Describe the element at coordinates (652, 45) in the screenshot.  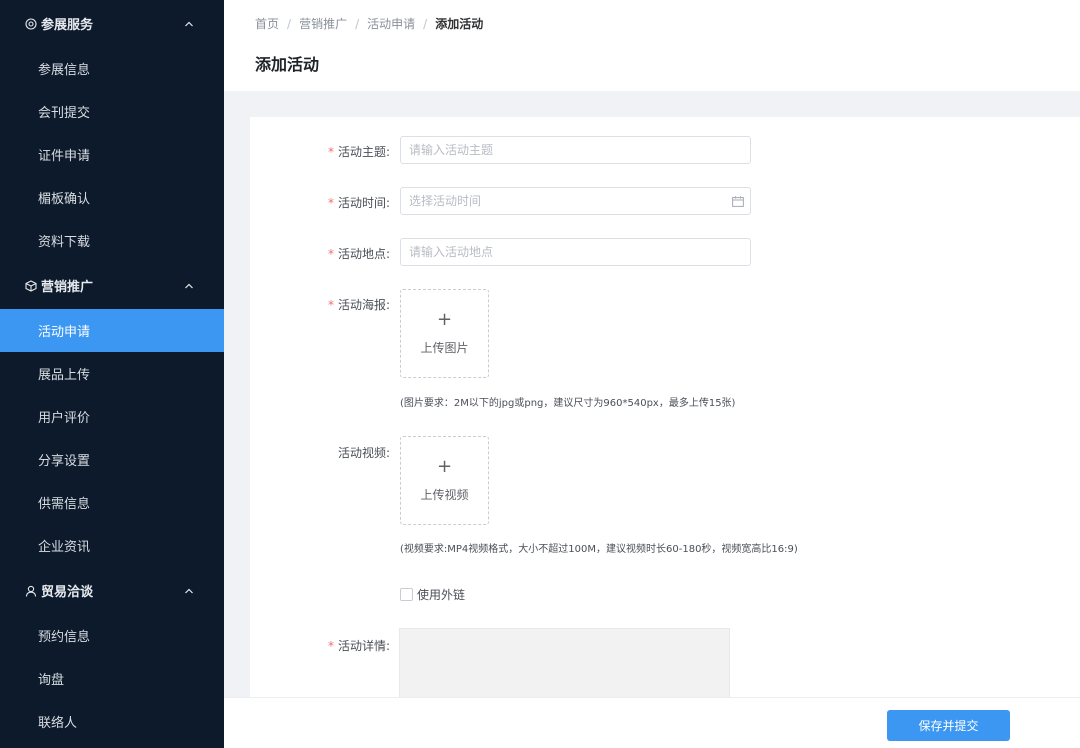
I see `page-header: 首页 / 营销推广 / 活动申请 / 添加活动 添加活动` at that location.